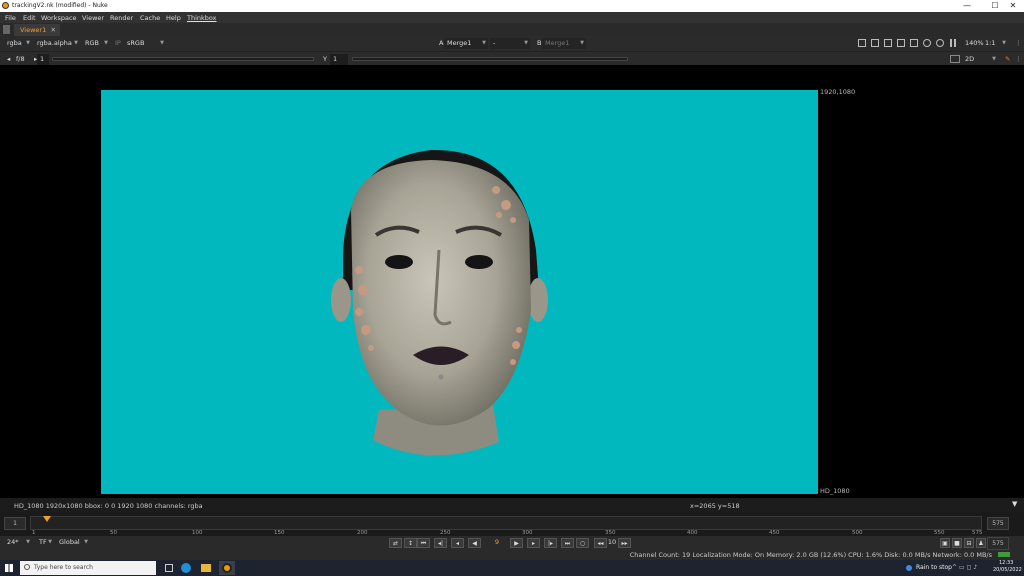  Describe the element at coordinates (624, 543) in the screenshot. I see `step-forward-icon: ▸▸` at that location.